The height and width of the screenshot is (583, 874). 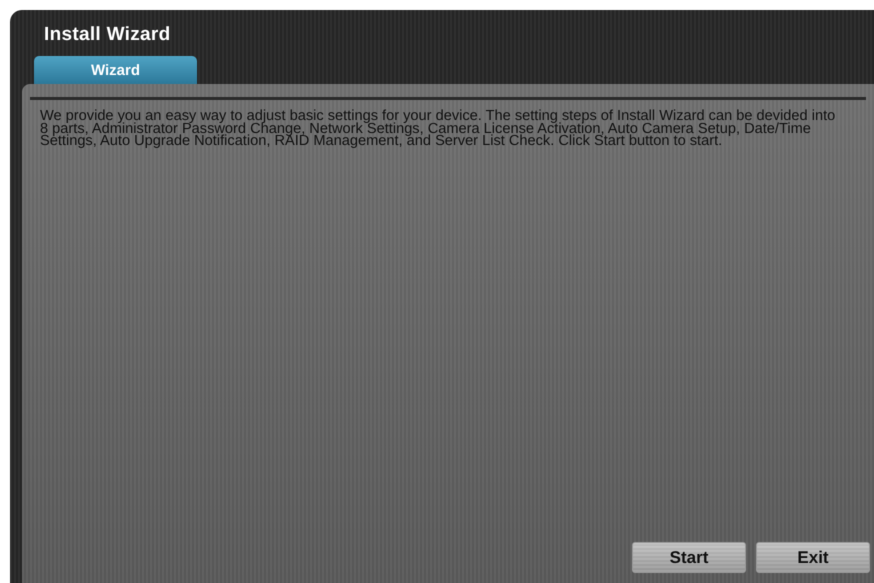 I want to click on window-title: Install Wizard, so click(x=108, y=35).